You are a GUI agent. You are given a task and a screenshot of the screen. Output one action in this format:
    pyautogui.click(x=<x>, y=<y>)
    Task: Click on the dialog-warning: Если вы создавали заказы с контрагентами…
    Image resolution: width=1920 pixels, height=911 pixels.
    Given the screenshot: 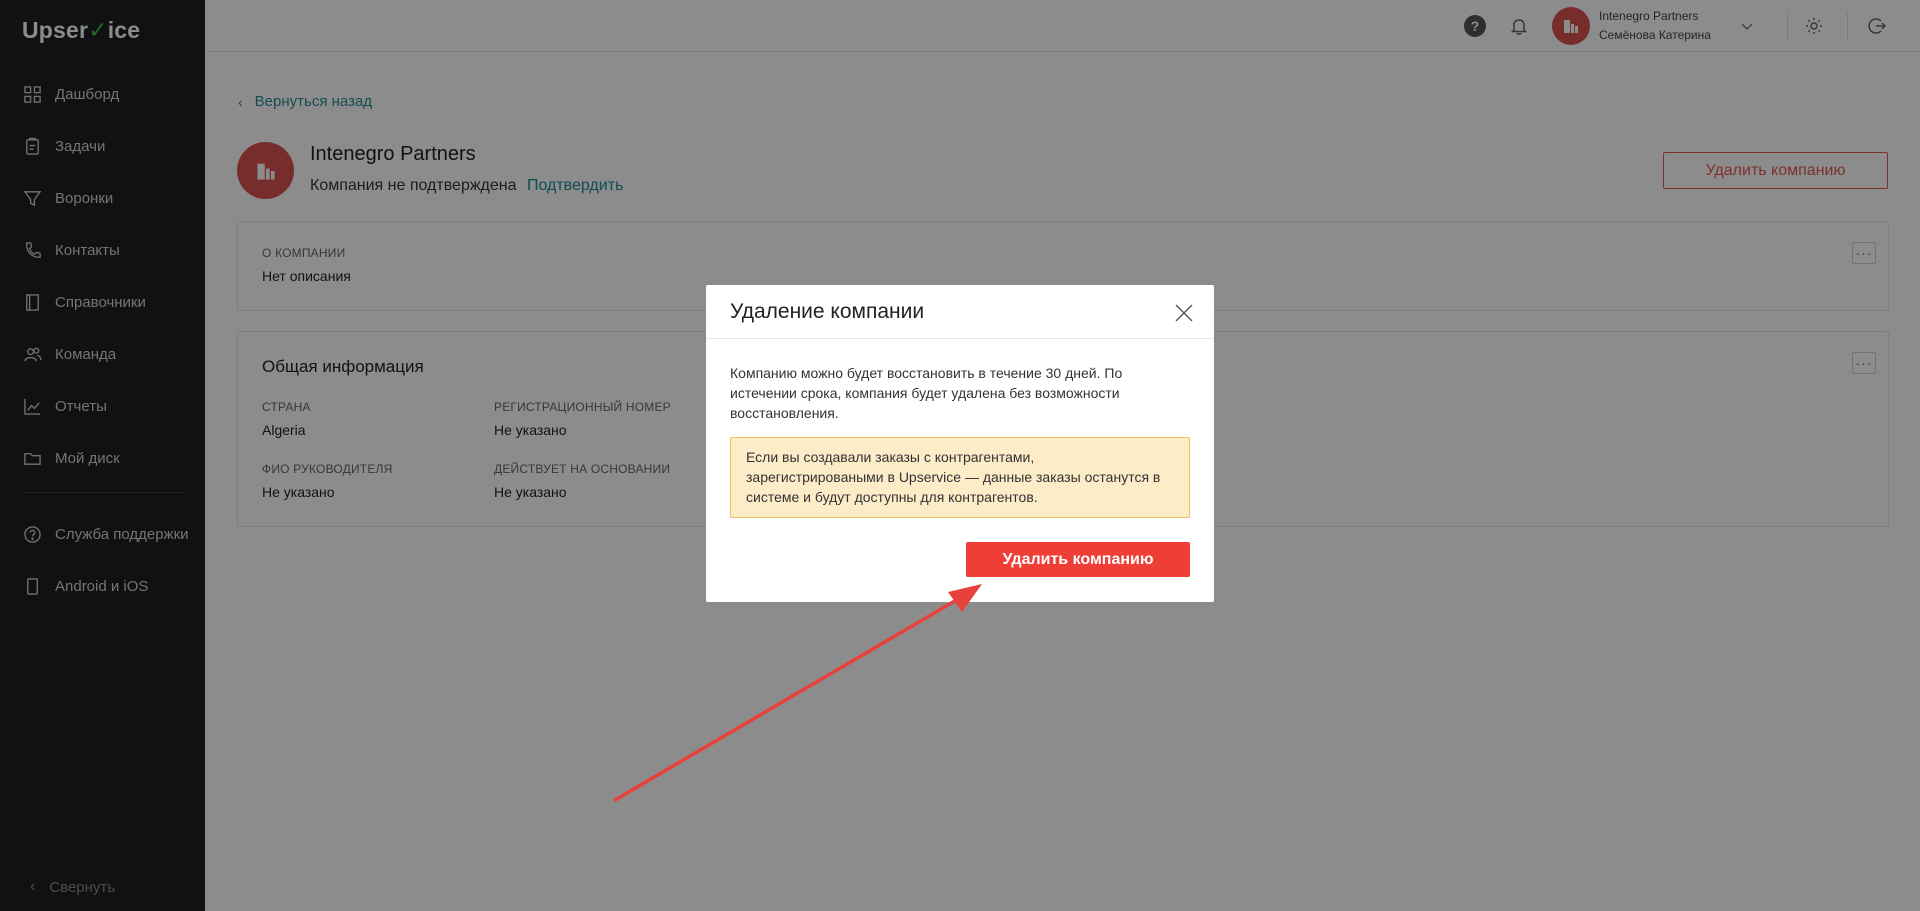 What is the action you would take?
    pyautogui.click(x=960, y=477)
    